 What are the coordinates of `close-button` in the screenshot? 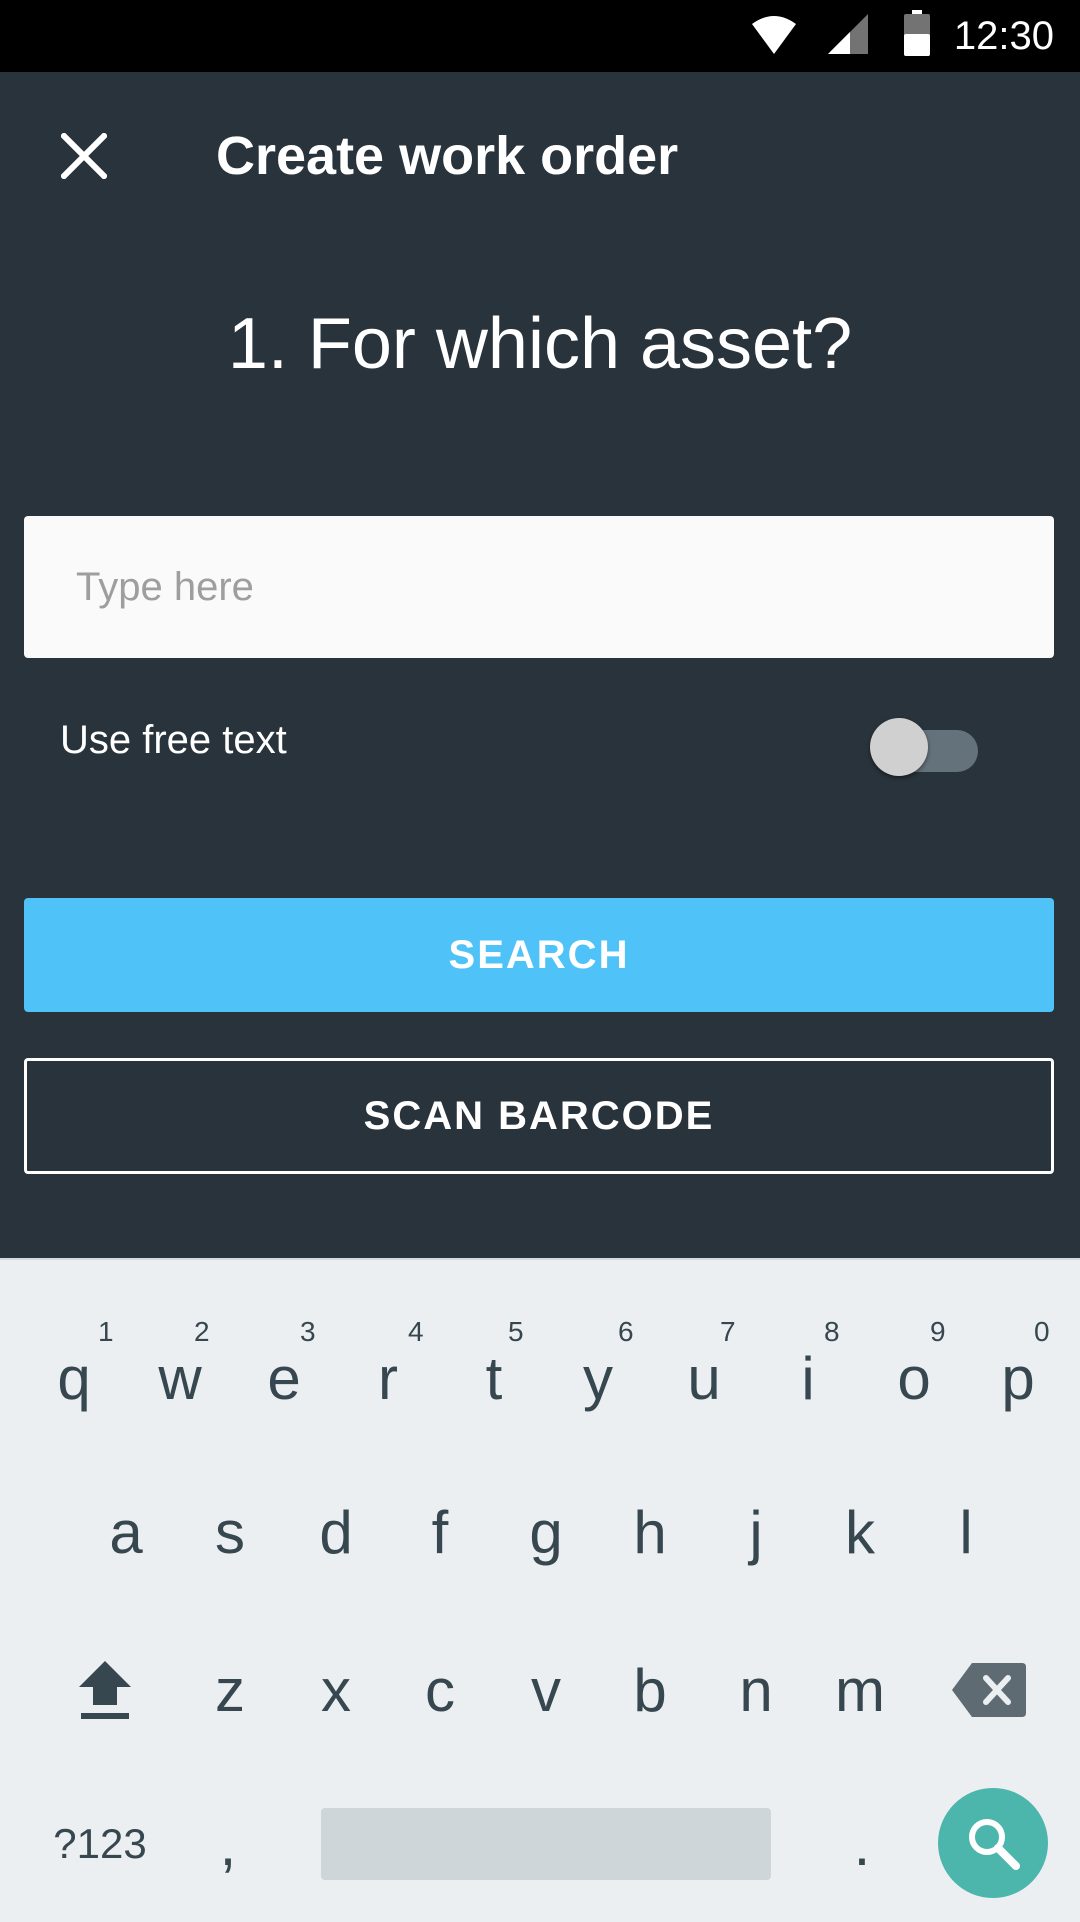 It's located at (84, 156).